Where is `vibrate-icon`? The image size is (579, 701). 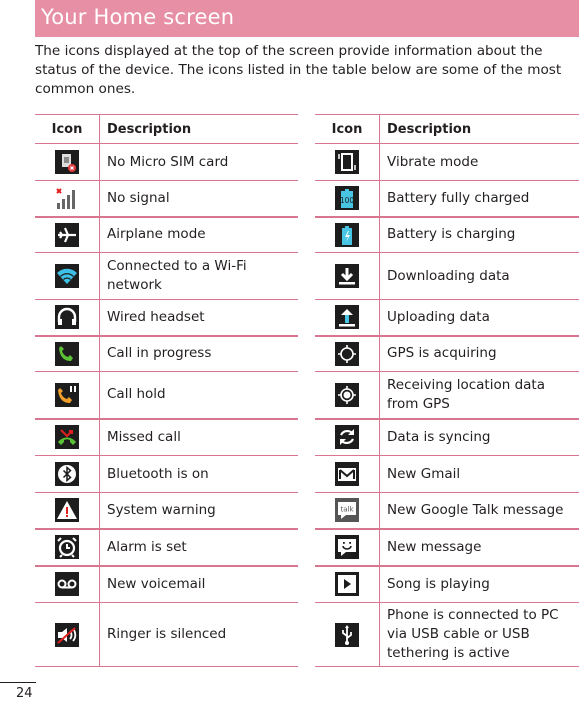 vibrate-icon is located at coordinates (347, 162).